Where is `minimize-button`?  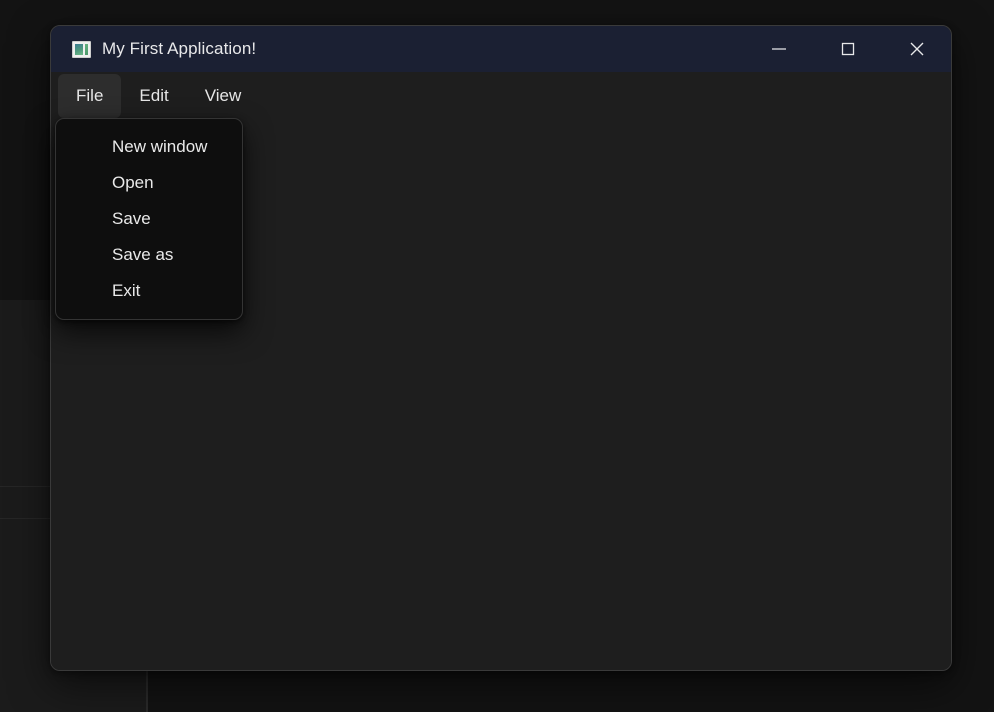
minimize-button is located at coordinates (778, 49).